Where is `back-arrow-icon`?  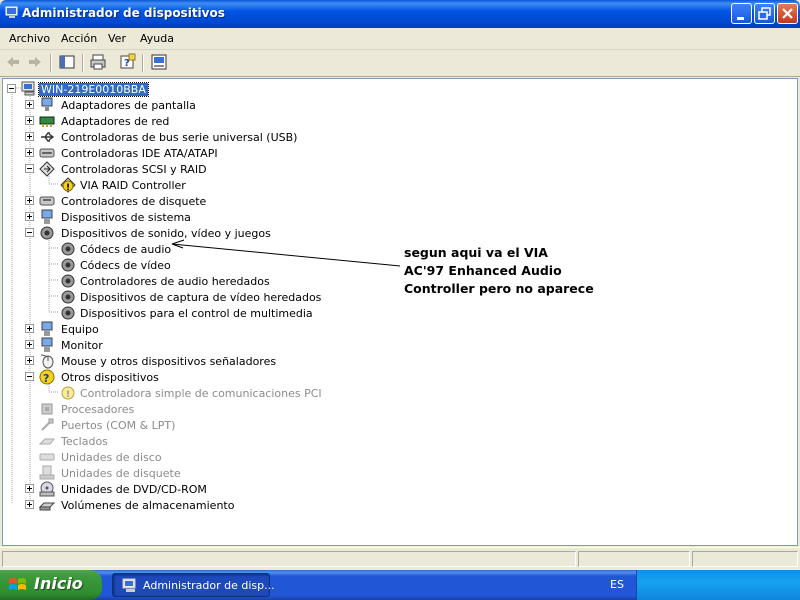 back-arrow-icon is located at coordinates (13, 62).